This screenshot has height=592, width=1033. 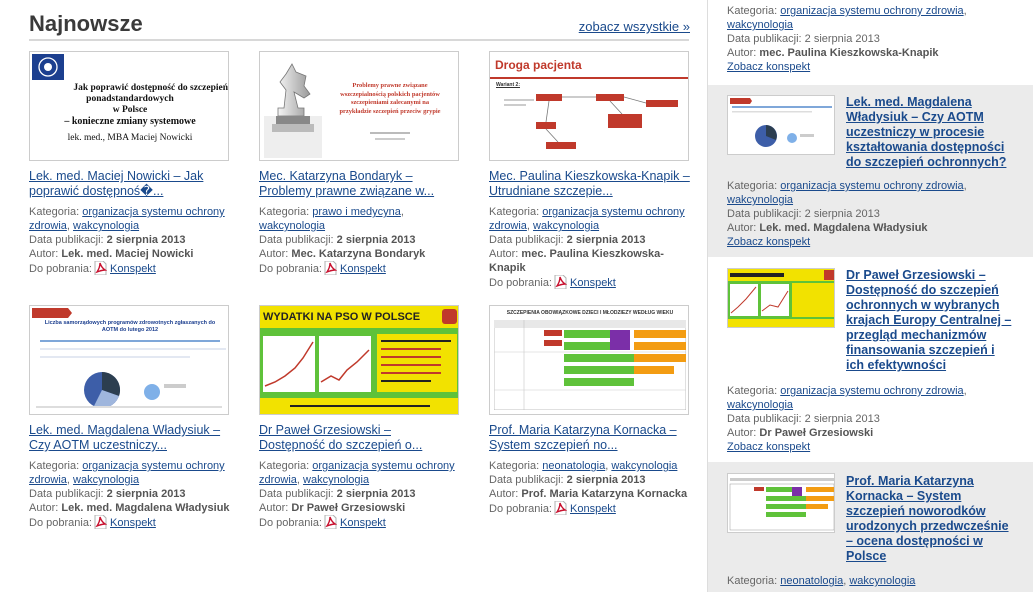 I want to click on chart-graphic-icon, so click(x=781, y=122).